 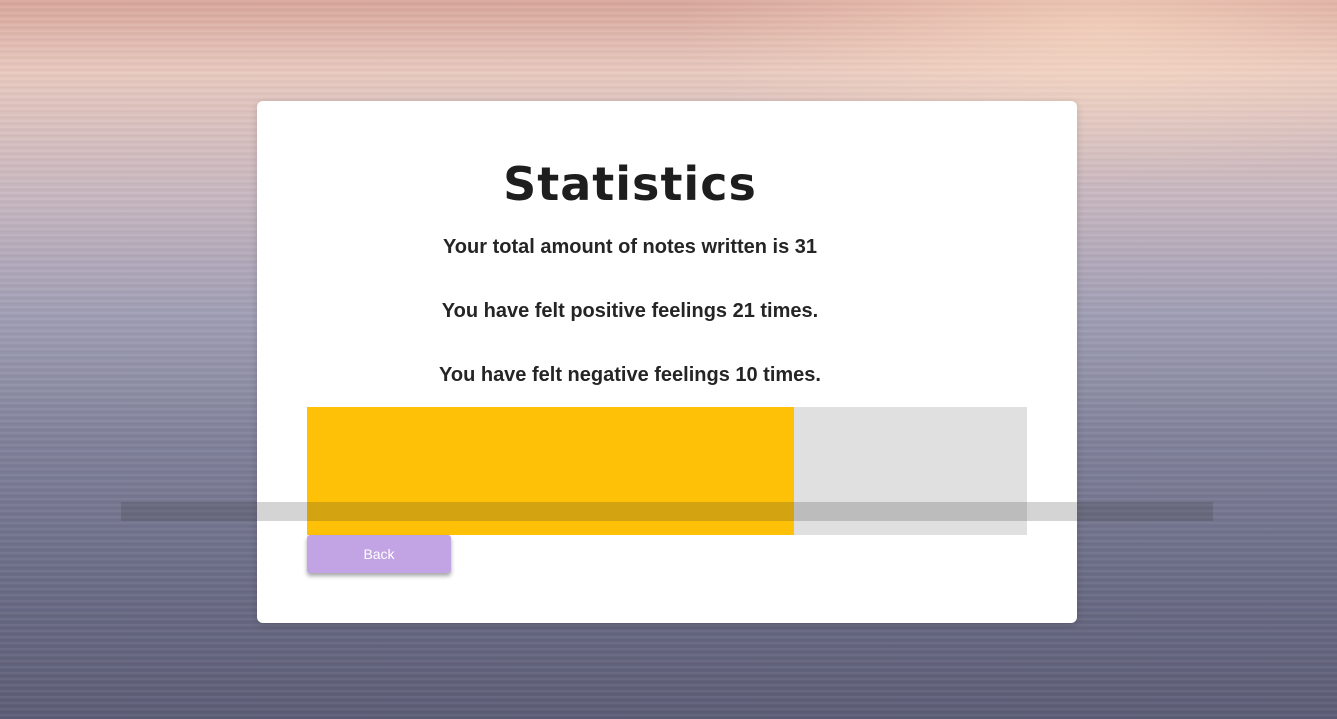 What do you see at coordinates (551, 471) in the screenshot?
I see `positive-progress-fill` at bounding box center [551, 471].